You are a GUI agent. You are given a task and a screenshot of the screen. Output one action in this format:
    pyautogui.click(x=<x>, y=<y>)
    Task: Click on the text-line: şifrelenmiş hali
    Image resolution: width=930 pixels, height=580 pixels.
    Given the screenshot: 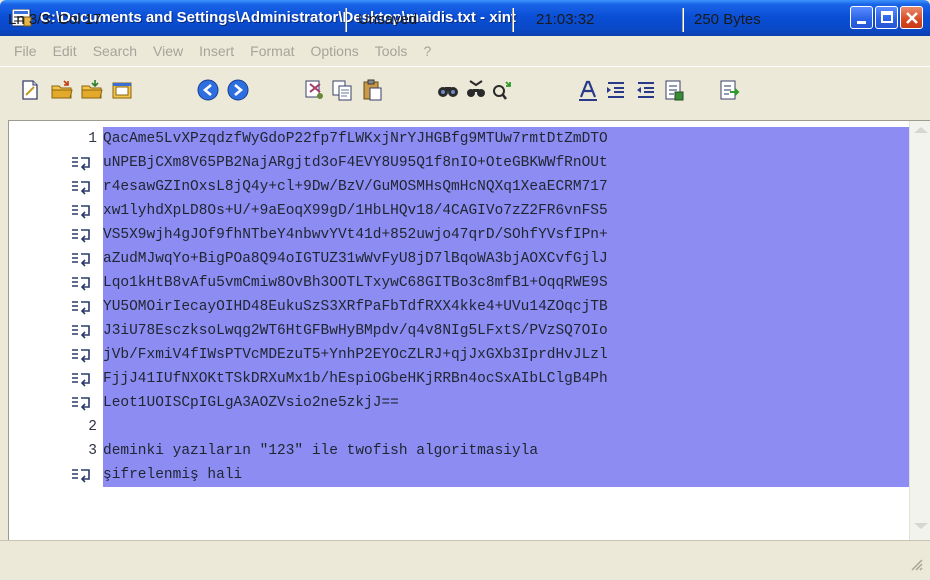 What is the action you would take?
    pyautogui.click(x=506, y=475)
    